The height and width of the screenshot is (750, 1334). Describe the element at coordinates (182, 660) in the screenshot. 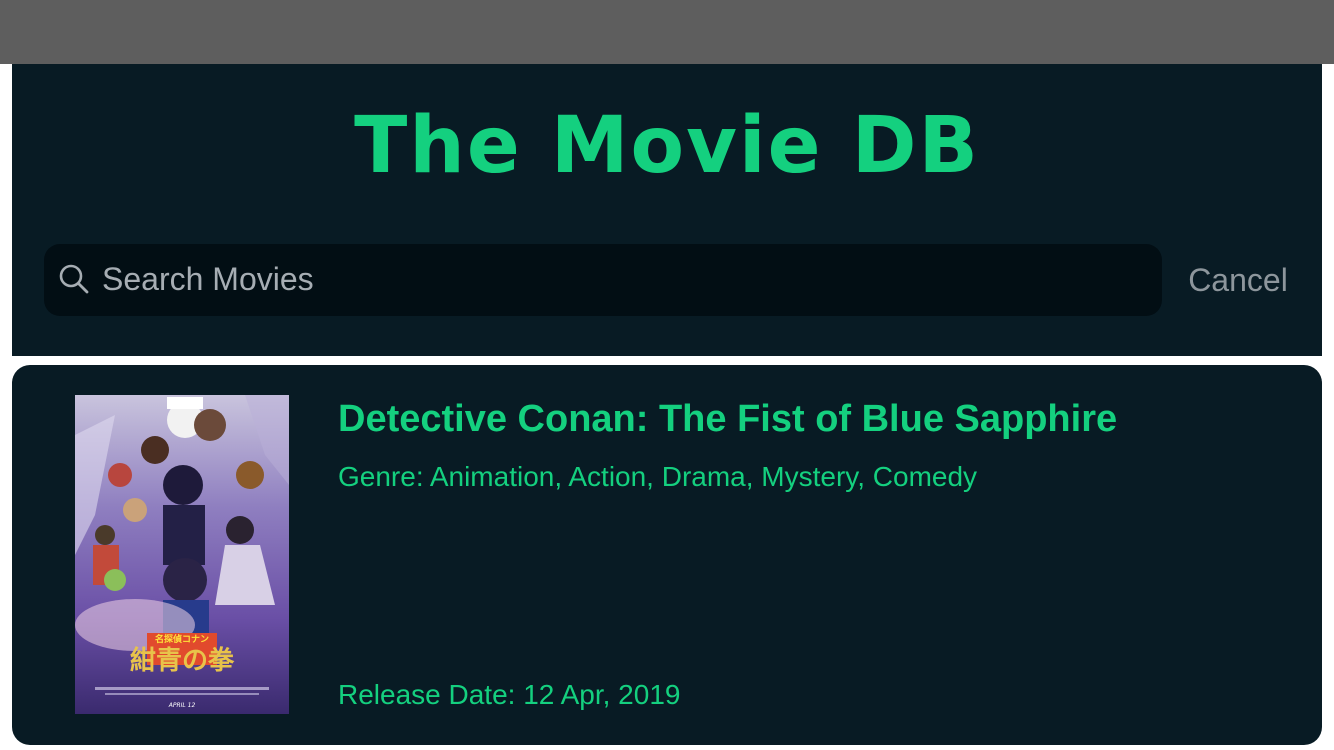

I see `poster-title-text: 紺青の拳` at that location.